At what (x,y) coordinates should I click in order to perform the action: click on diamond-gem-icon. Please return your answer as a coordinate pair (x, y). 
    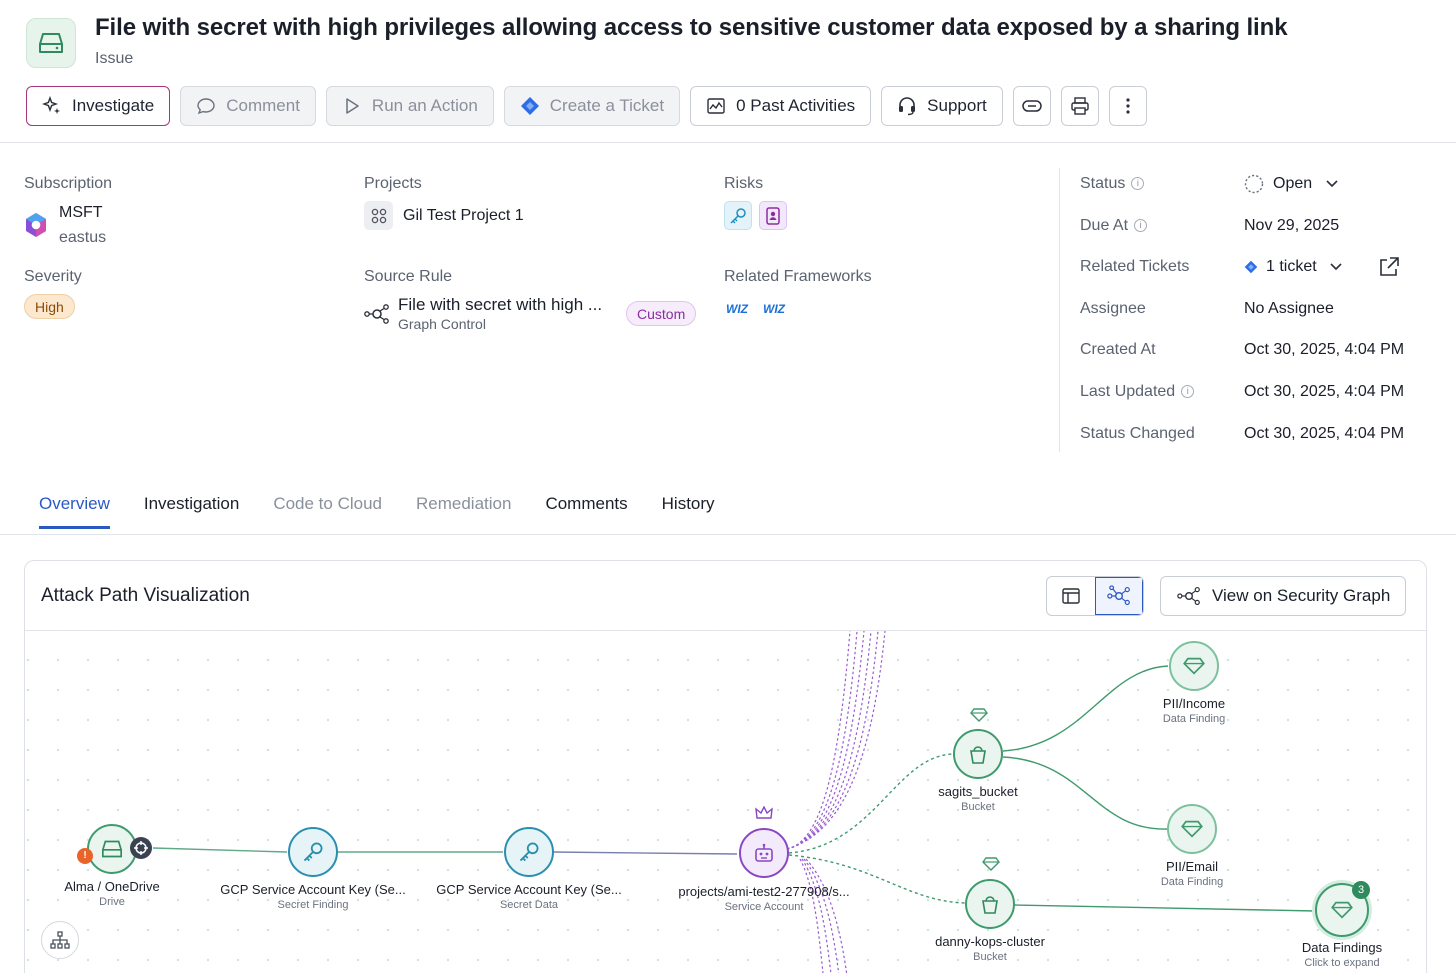
    Looking at the image, I should click on (979, 715).